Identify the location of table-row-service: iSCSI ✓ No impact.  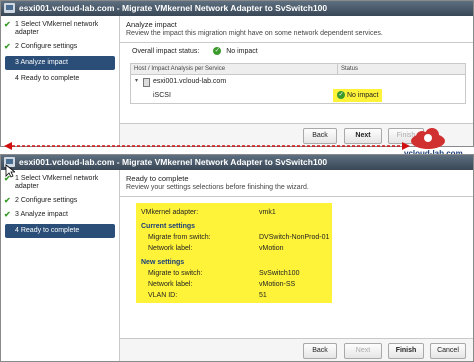
(298, 95).